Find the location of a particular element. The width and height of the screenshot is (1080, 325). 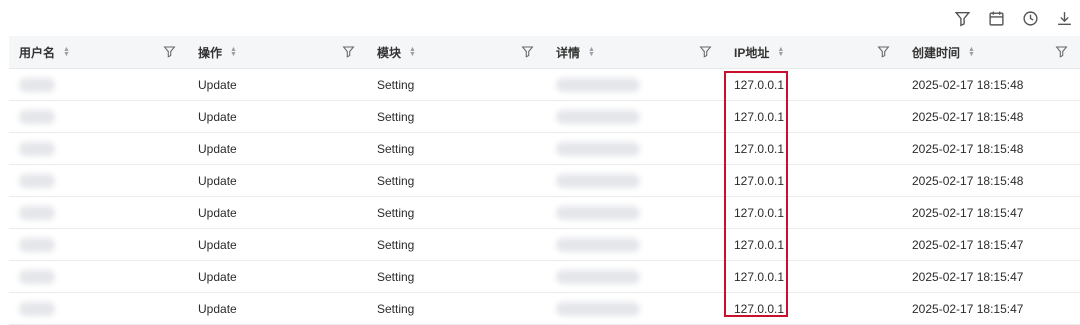

filter-icon is located at coordinates (962, 19).